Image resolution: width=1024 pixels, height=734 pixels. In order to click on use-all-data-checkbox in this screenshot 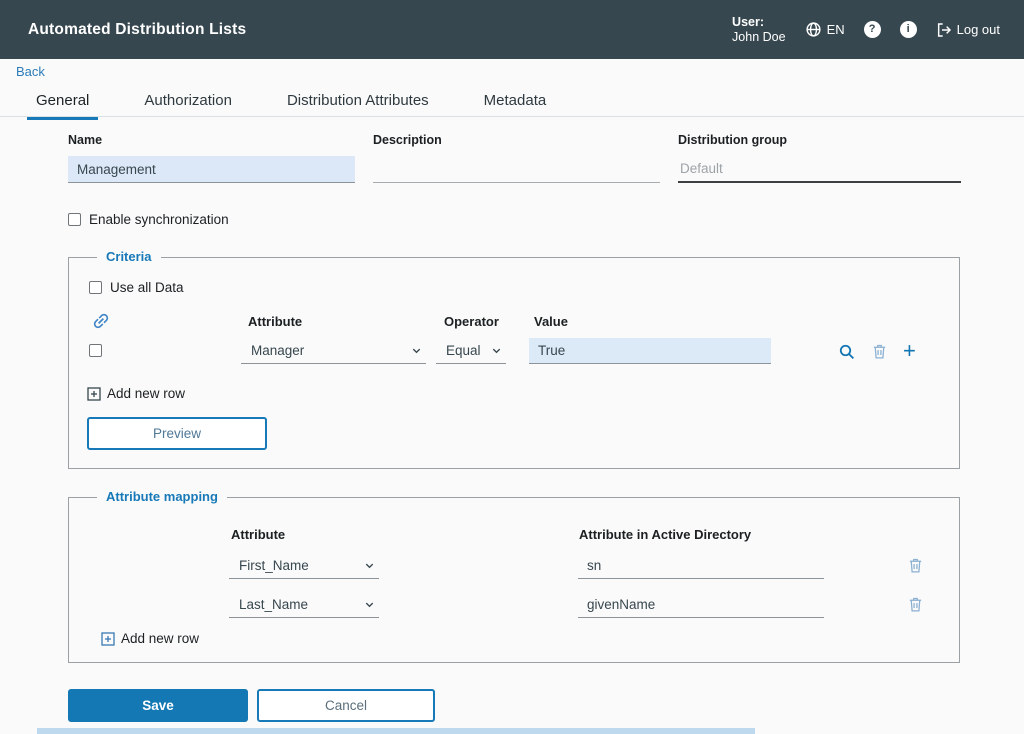, I will do `click(95, 287)`.